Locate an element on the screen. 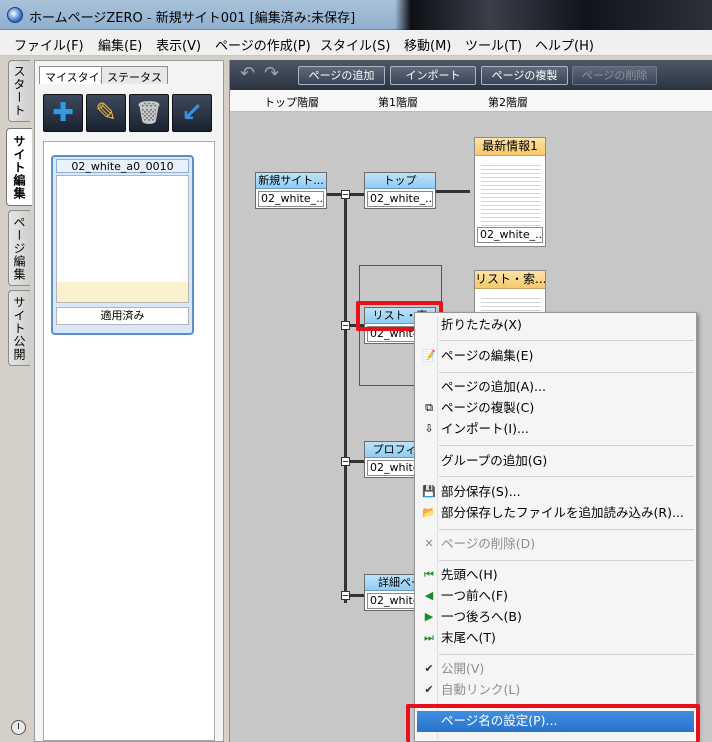 The height and width of the screenshot is (742, 712). clock-icon is located at coordinates (18, 727).